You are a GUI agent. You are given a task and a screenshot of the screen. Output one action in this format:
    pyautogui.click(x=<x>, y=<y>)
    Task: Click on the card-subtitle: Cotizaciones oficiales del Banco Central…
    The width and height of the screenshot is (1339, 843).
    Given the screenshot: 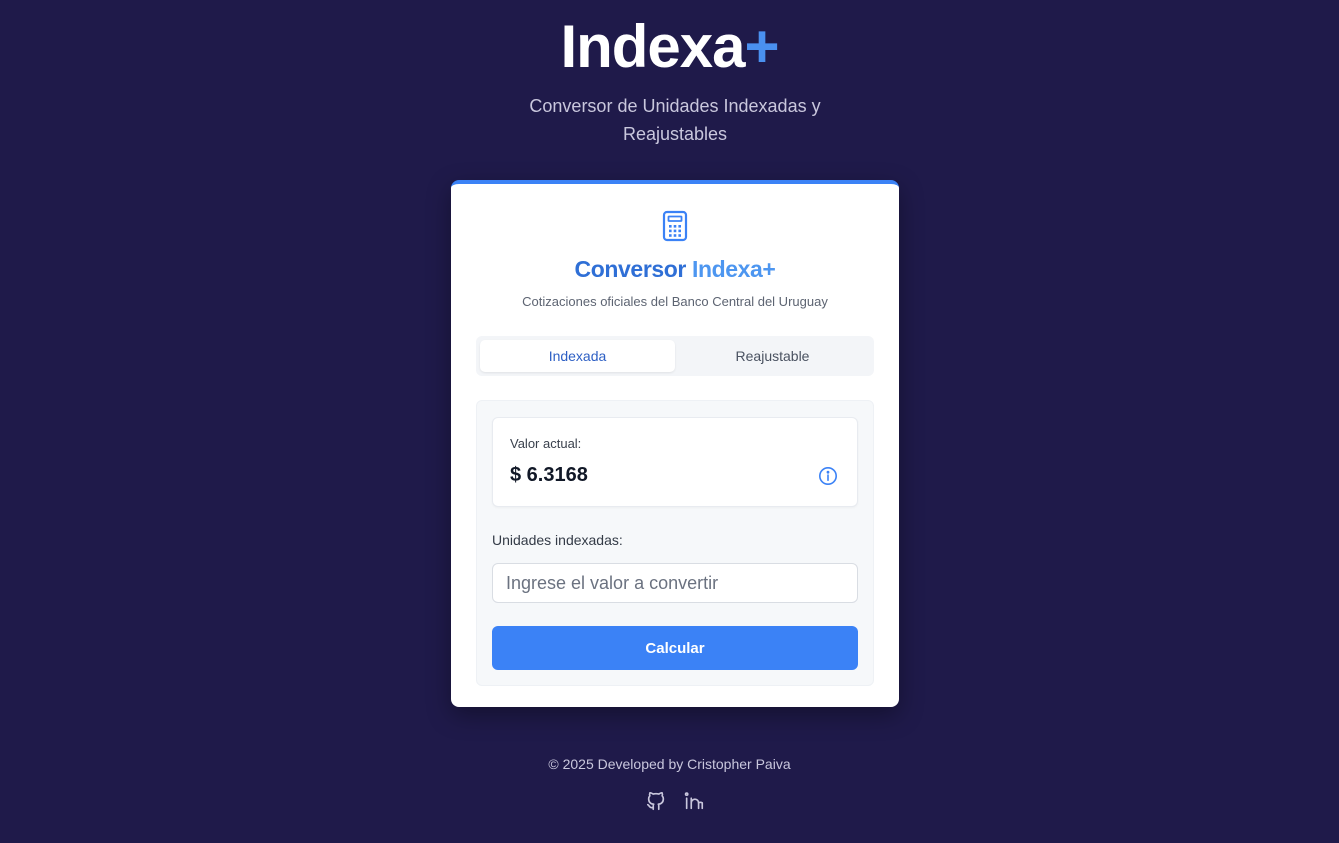 What is the action you would take?
    pyautogui.click(x=675, y=301)
    